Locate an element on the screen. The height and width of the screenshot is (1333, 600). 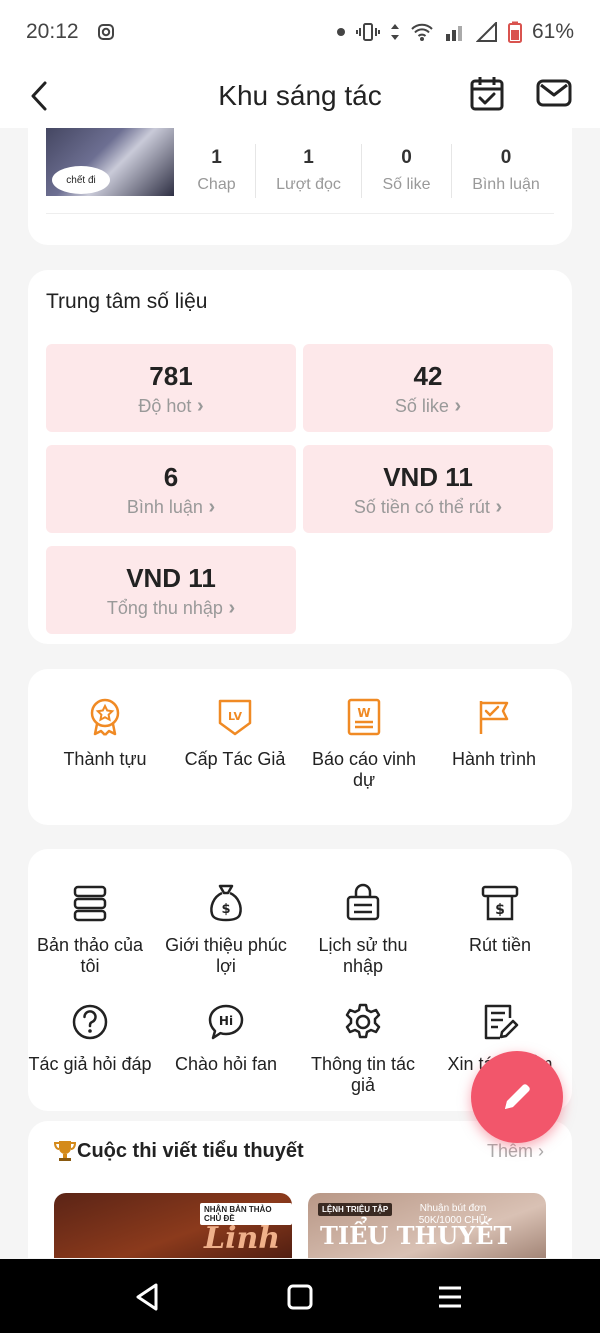
tile-comments: 6 Bình luận is located at coordinates (171, 489).